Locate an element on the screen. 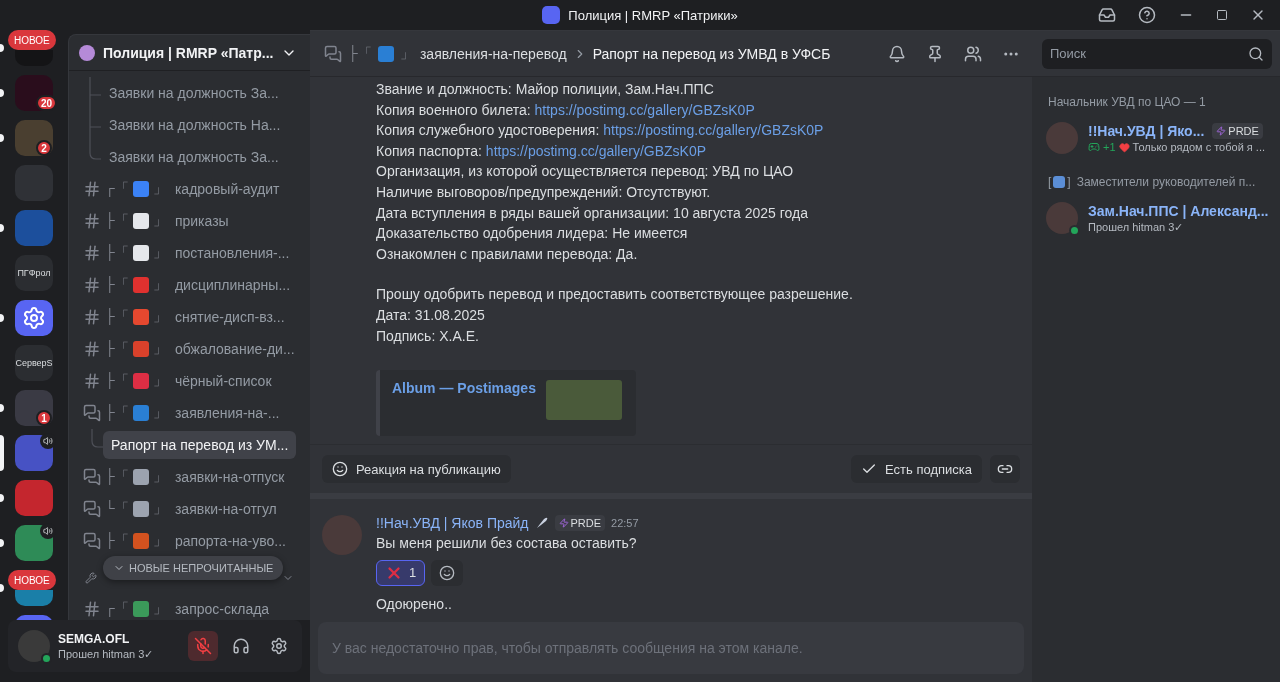 The image size is (1280, 682). message-text: Копия служебного удостоверения: https://postimg.cc/gallery/GBZsK0P is located at coordinates (600, 131).